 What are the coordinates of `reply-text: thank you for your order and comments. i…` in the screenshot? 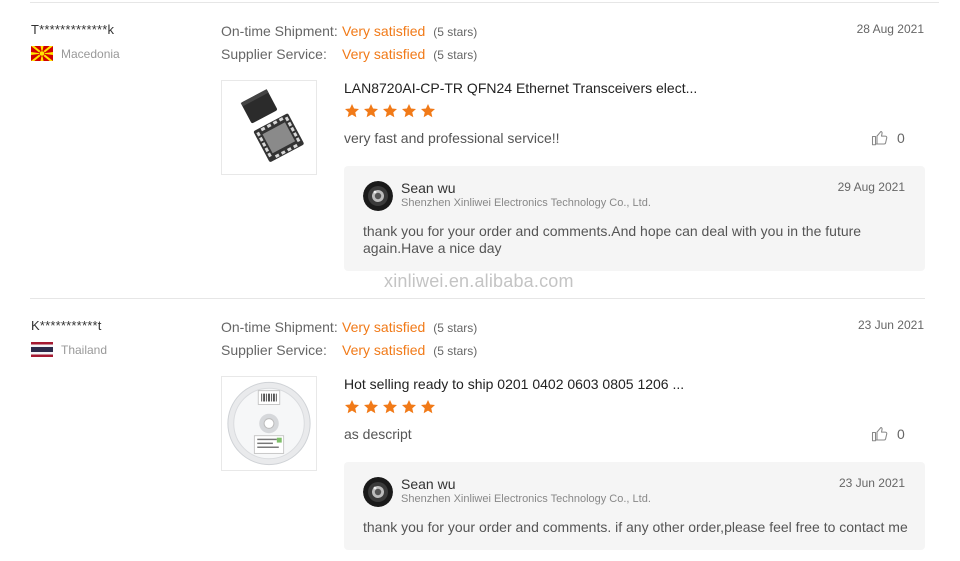 It's located at (635, 527).